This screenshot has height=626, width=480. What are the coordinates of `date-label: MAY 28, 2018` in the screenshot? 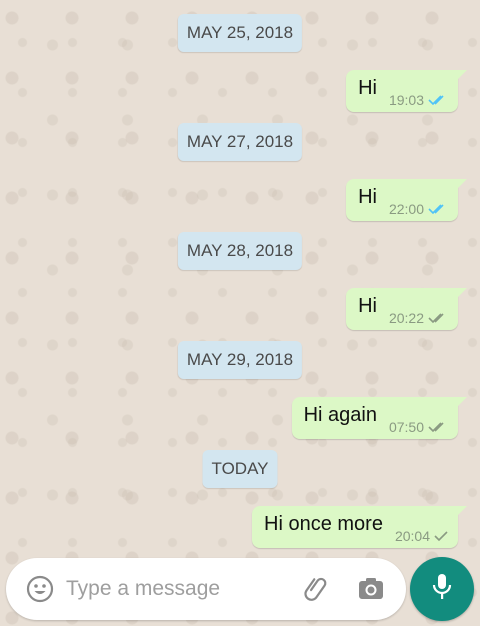 It's located at (240, 250).